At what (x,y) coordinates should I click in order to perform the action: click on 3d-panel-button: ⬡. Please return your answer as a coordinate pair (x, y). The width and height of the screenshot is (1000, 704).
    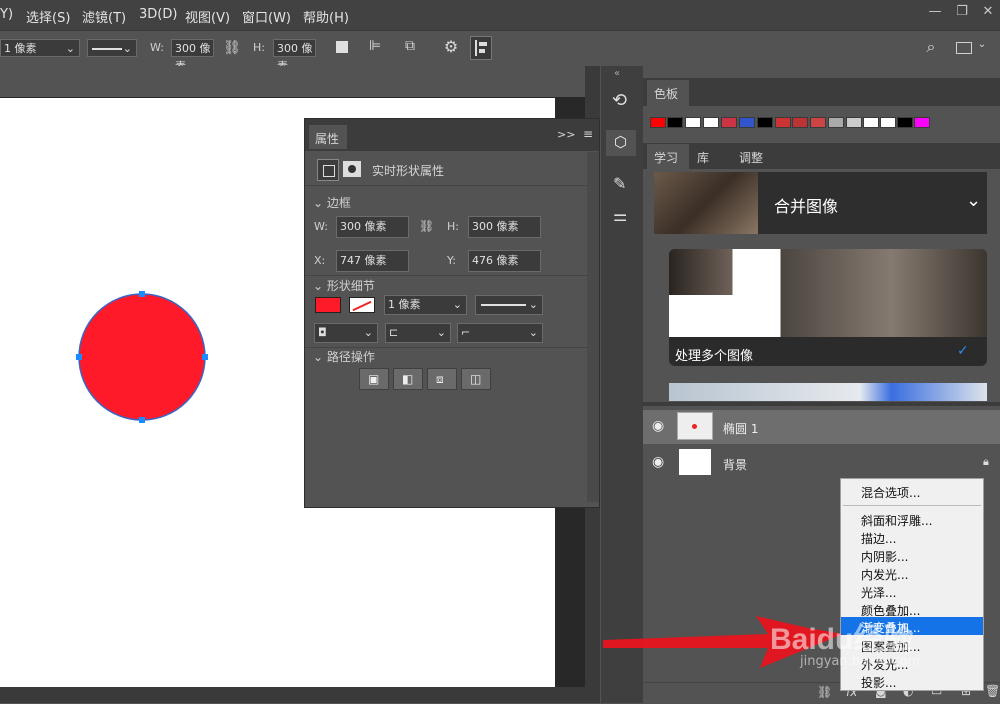
    Looking at the image, I should click on (621, 143).